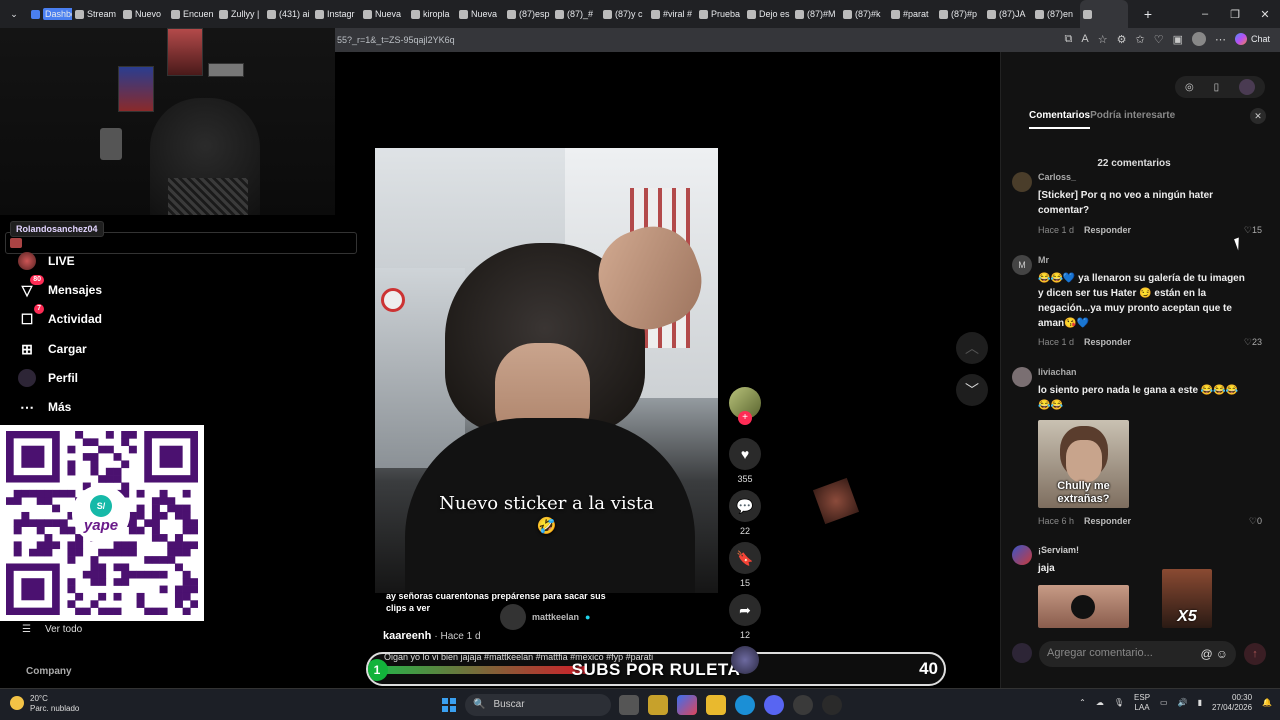 The image size is (1280, 720). What do you see at coordinates (44, 704) in the screenshot?
I see `weather-widget: 20°C Parc. nublado` at bounding box center [44, 704].